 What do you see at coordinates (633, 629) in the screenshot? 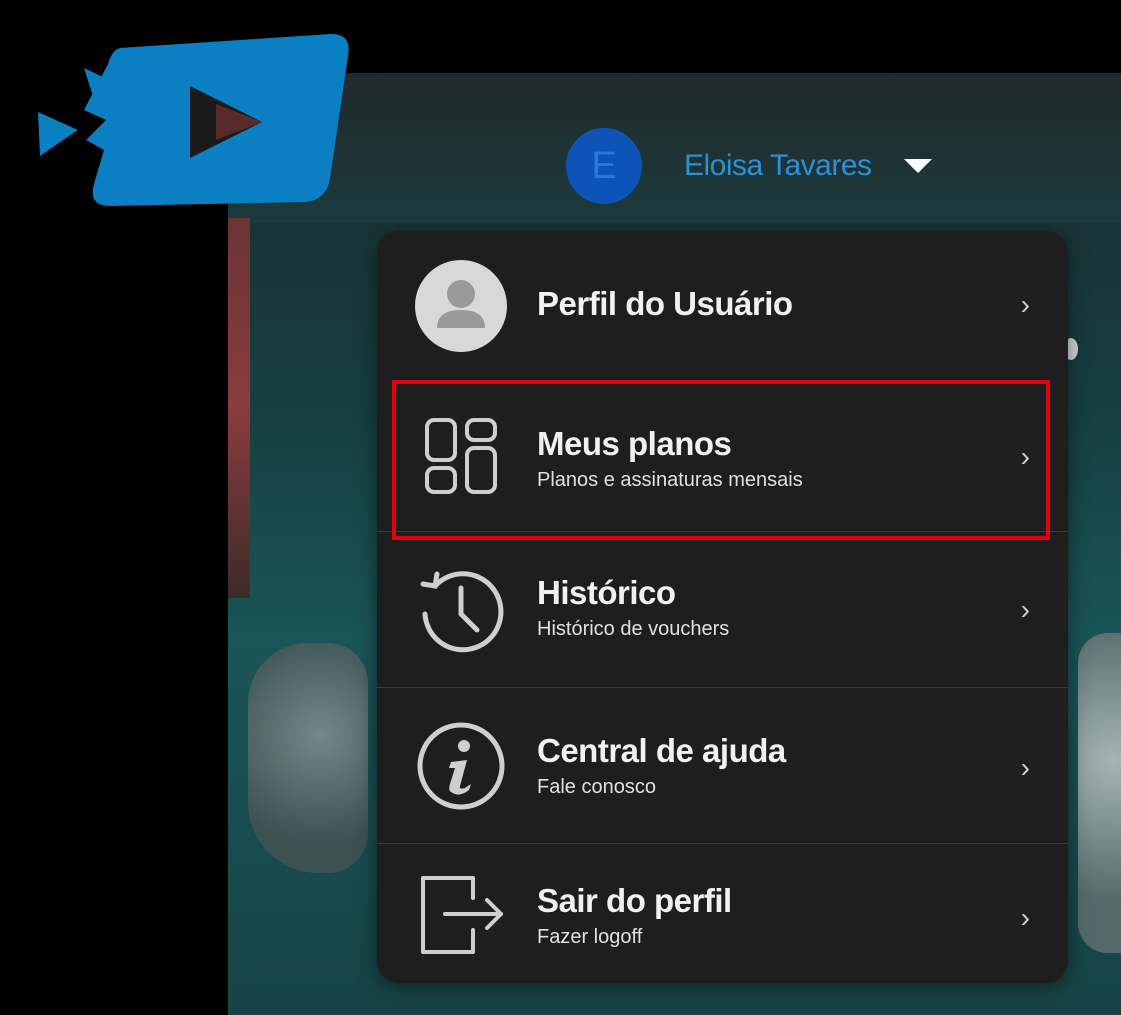
I see `menu-item-subtitle: Histórico de vouchers` at bounding box center [633, 629].